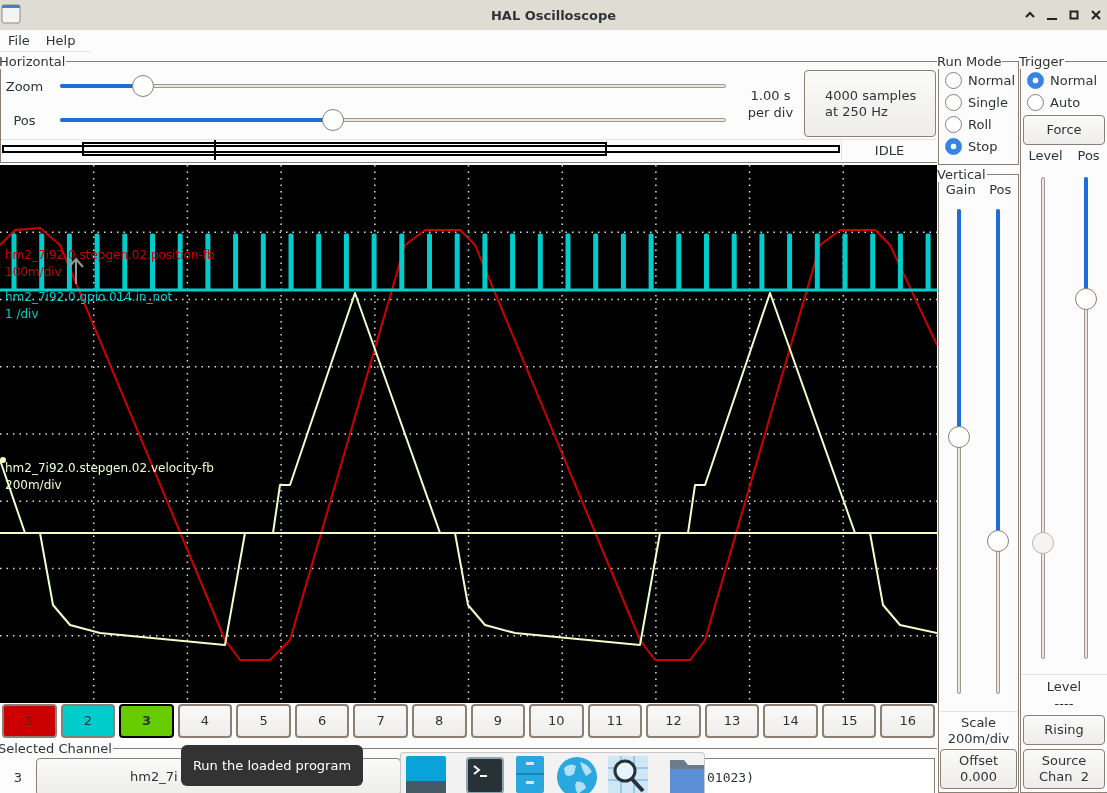 The image size is (1107, 793). Describe the element at coordinates (970, 61) in the screenshot. I see `panel-title: Run Mode` at that location.